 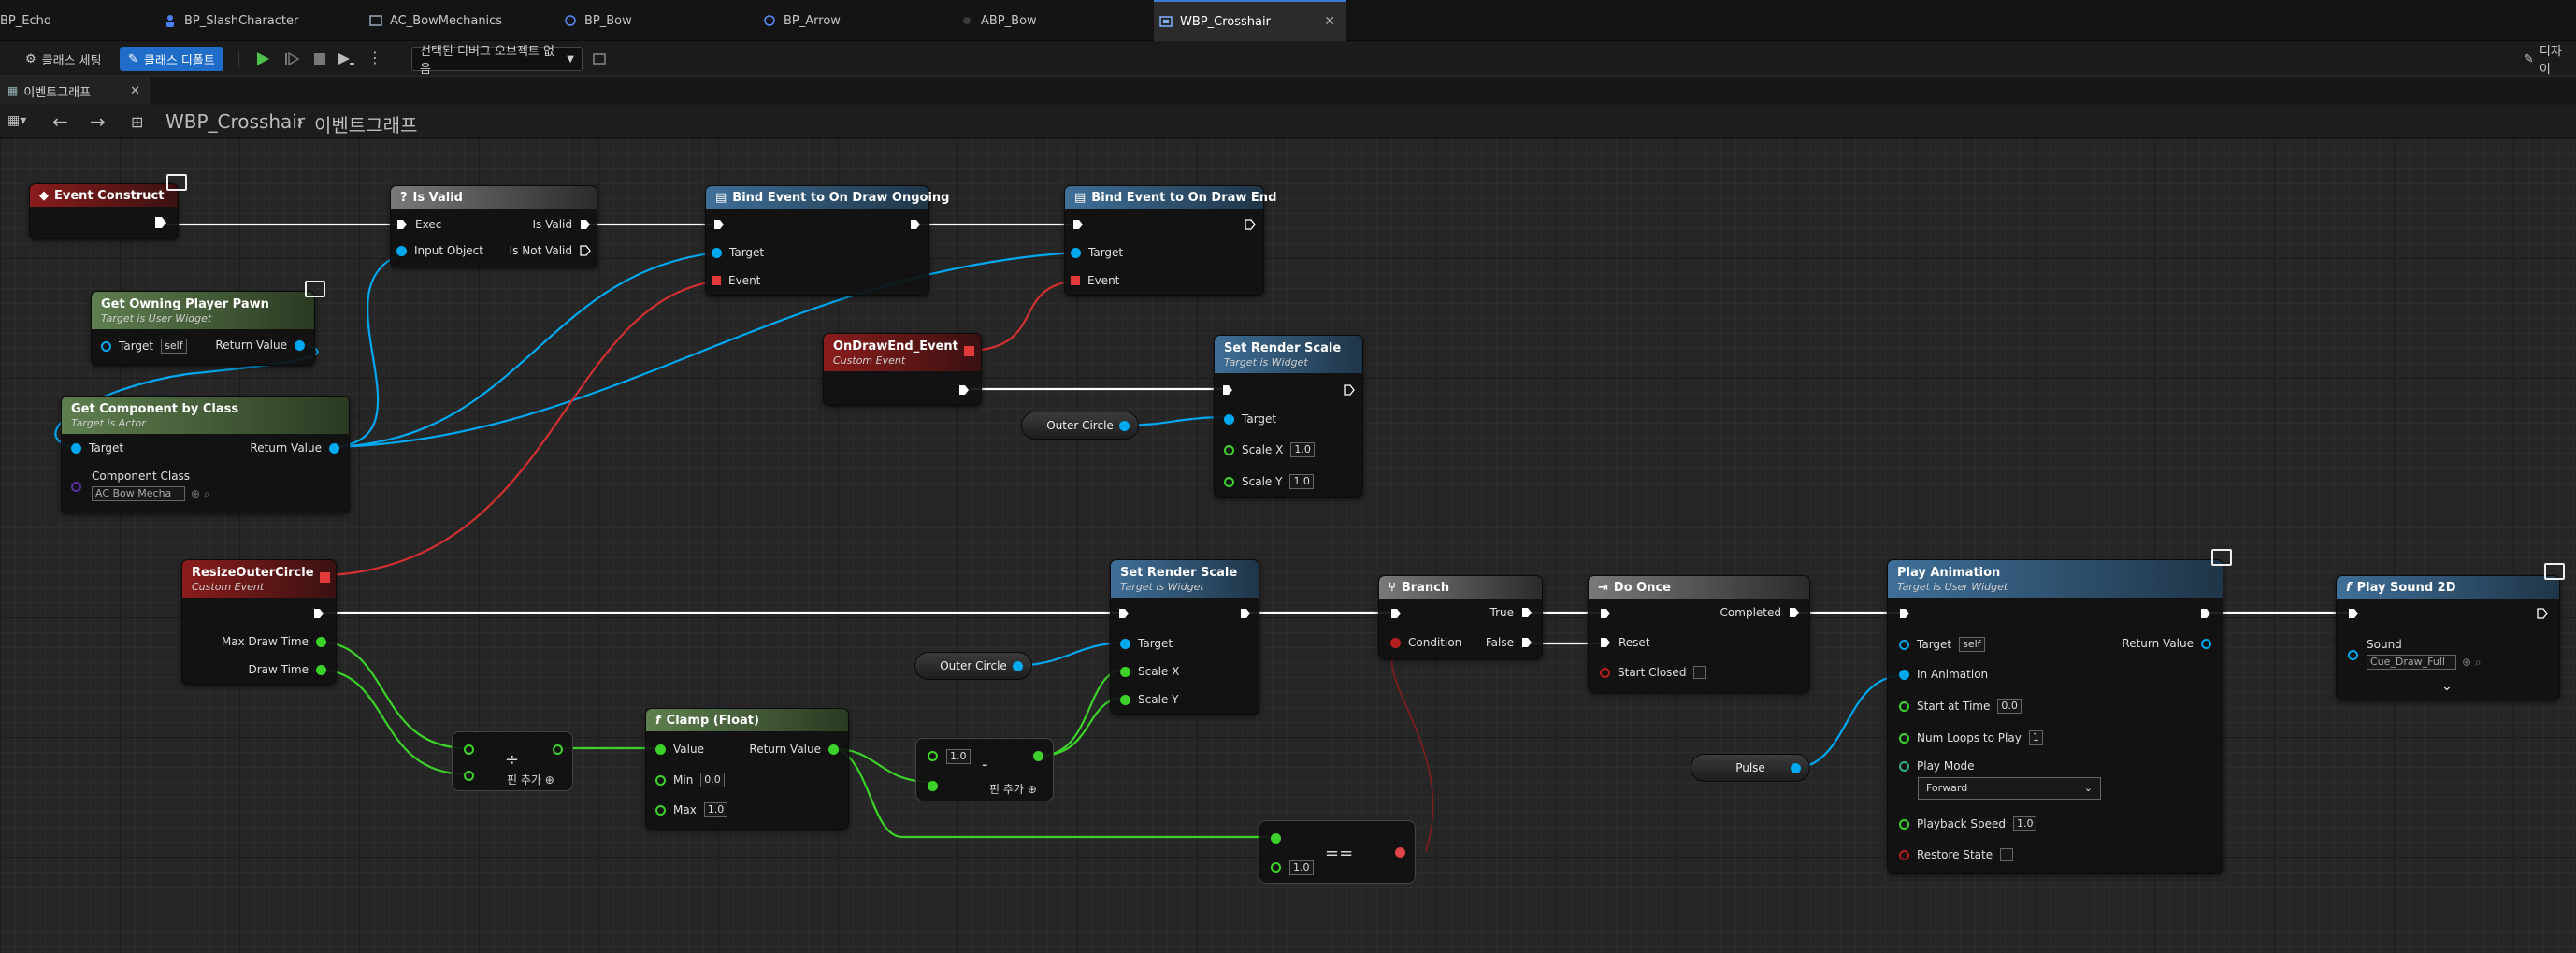 I want to click on completed-exec-pin: Completed, so click(x=1760, y=612).